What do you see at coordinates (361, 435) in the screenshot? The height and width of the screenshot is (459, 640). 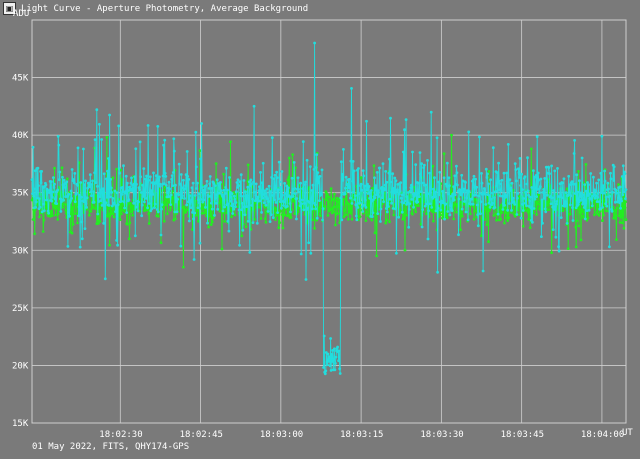 I see `x-tick-label: 18:03:15` at bounding box center [361, 435].